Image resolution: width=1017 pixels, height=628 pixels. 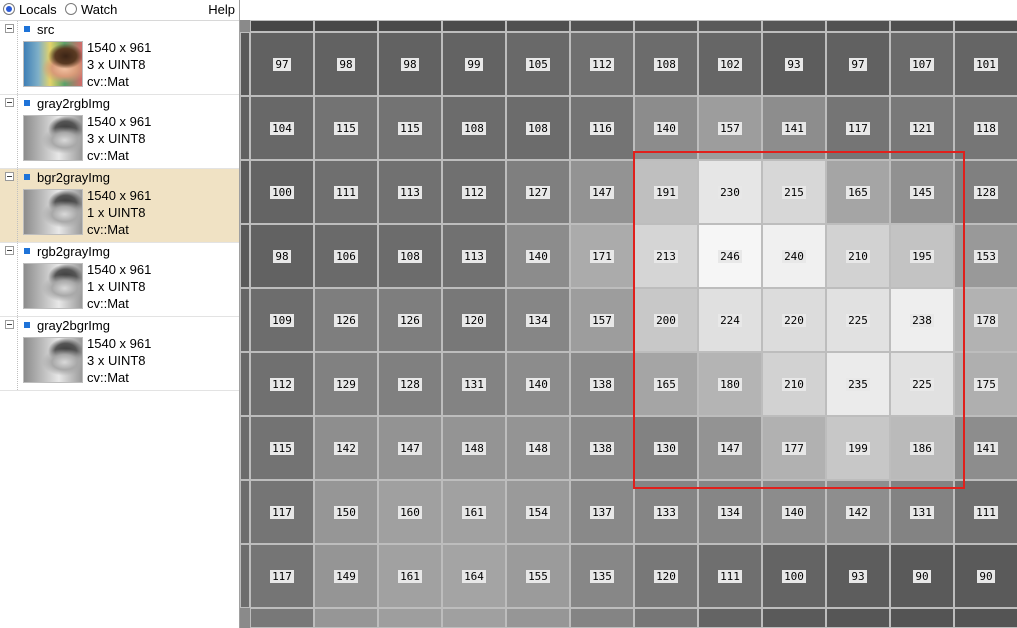 I want to click on pixel-cell: 153, so click(x=985, y=256).